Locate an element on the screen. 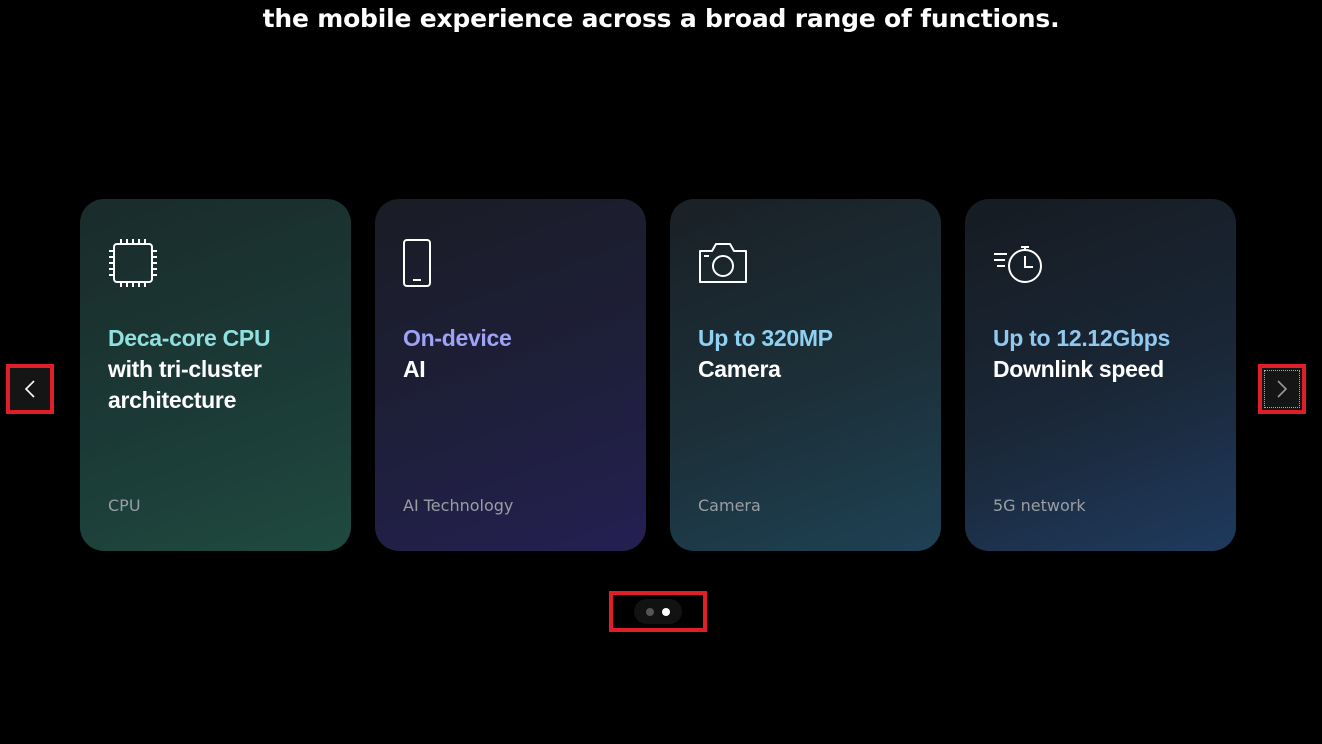  card-category-label: 5G network is located at coordinates (1039, 505).